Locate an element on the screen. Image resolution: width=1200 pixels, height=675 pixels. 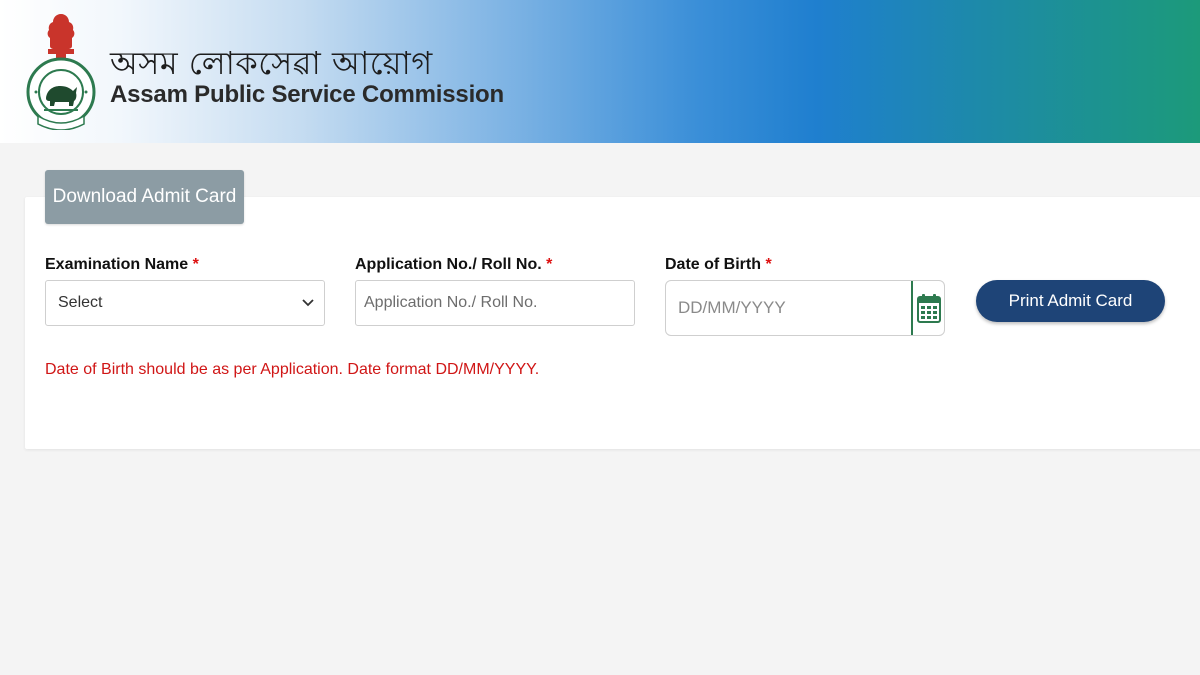
dob-label: Date of Birth * is located at coordinates (718, 265).